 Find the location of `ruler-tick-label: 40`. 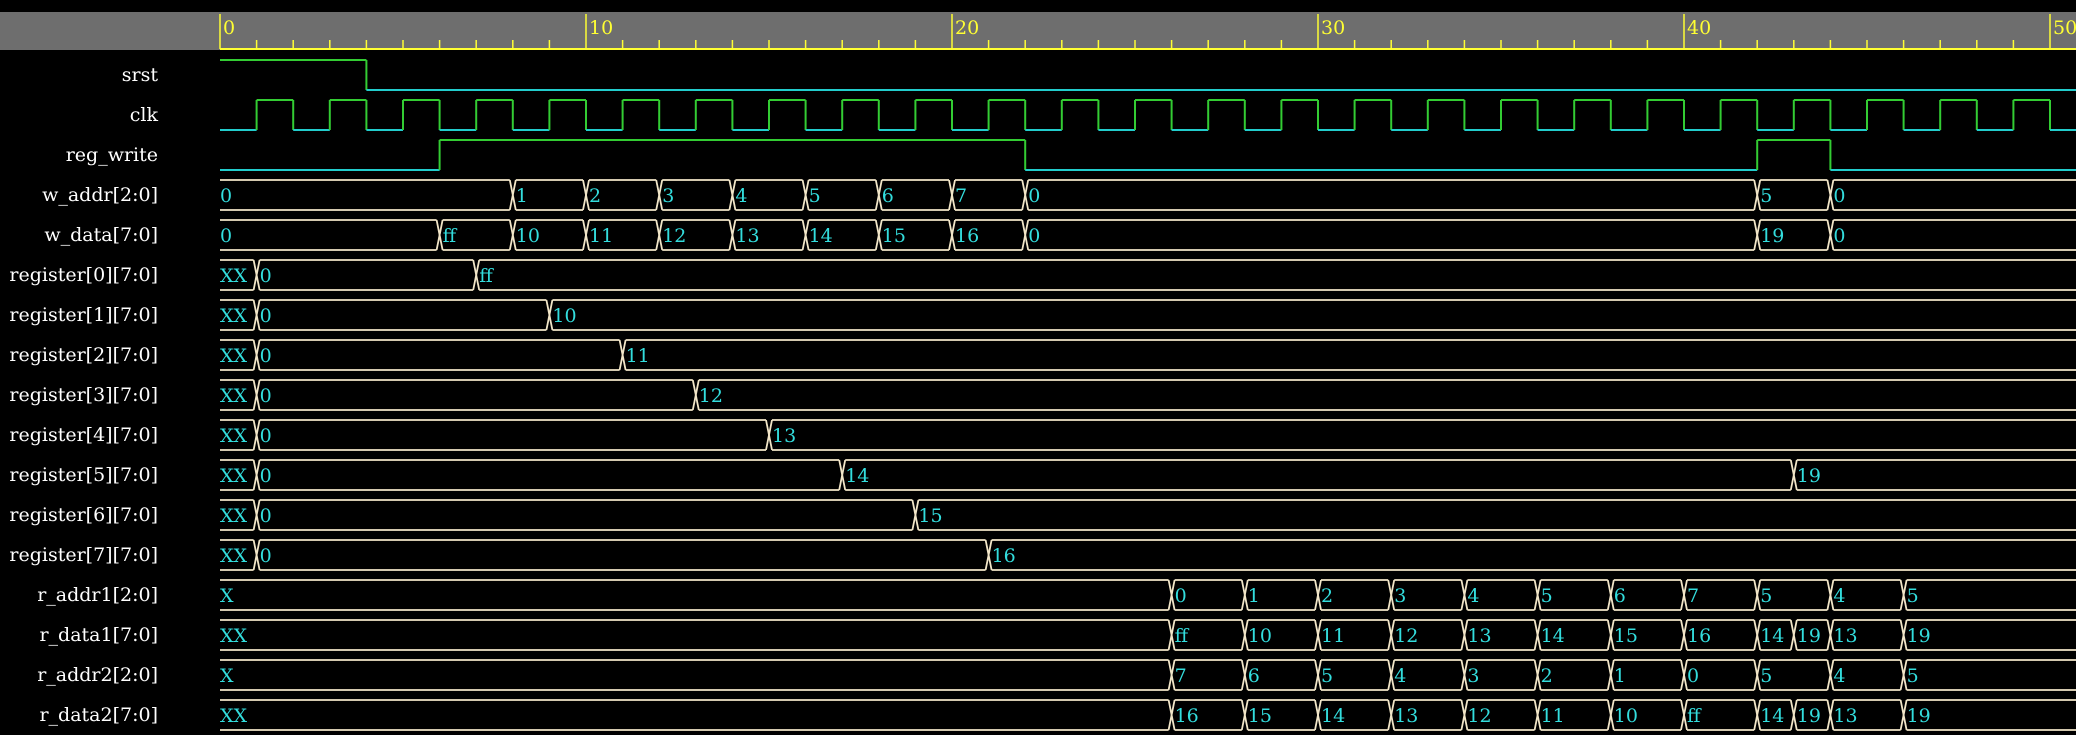

ruler-tick-label: 40 is located at coordinates (1699, 28).